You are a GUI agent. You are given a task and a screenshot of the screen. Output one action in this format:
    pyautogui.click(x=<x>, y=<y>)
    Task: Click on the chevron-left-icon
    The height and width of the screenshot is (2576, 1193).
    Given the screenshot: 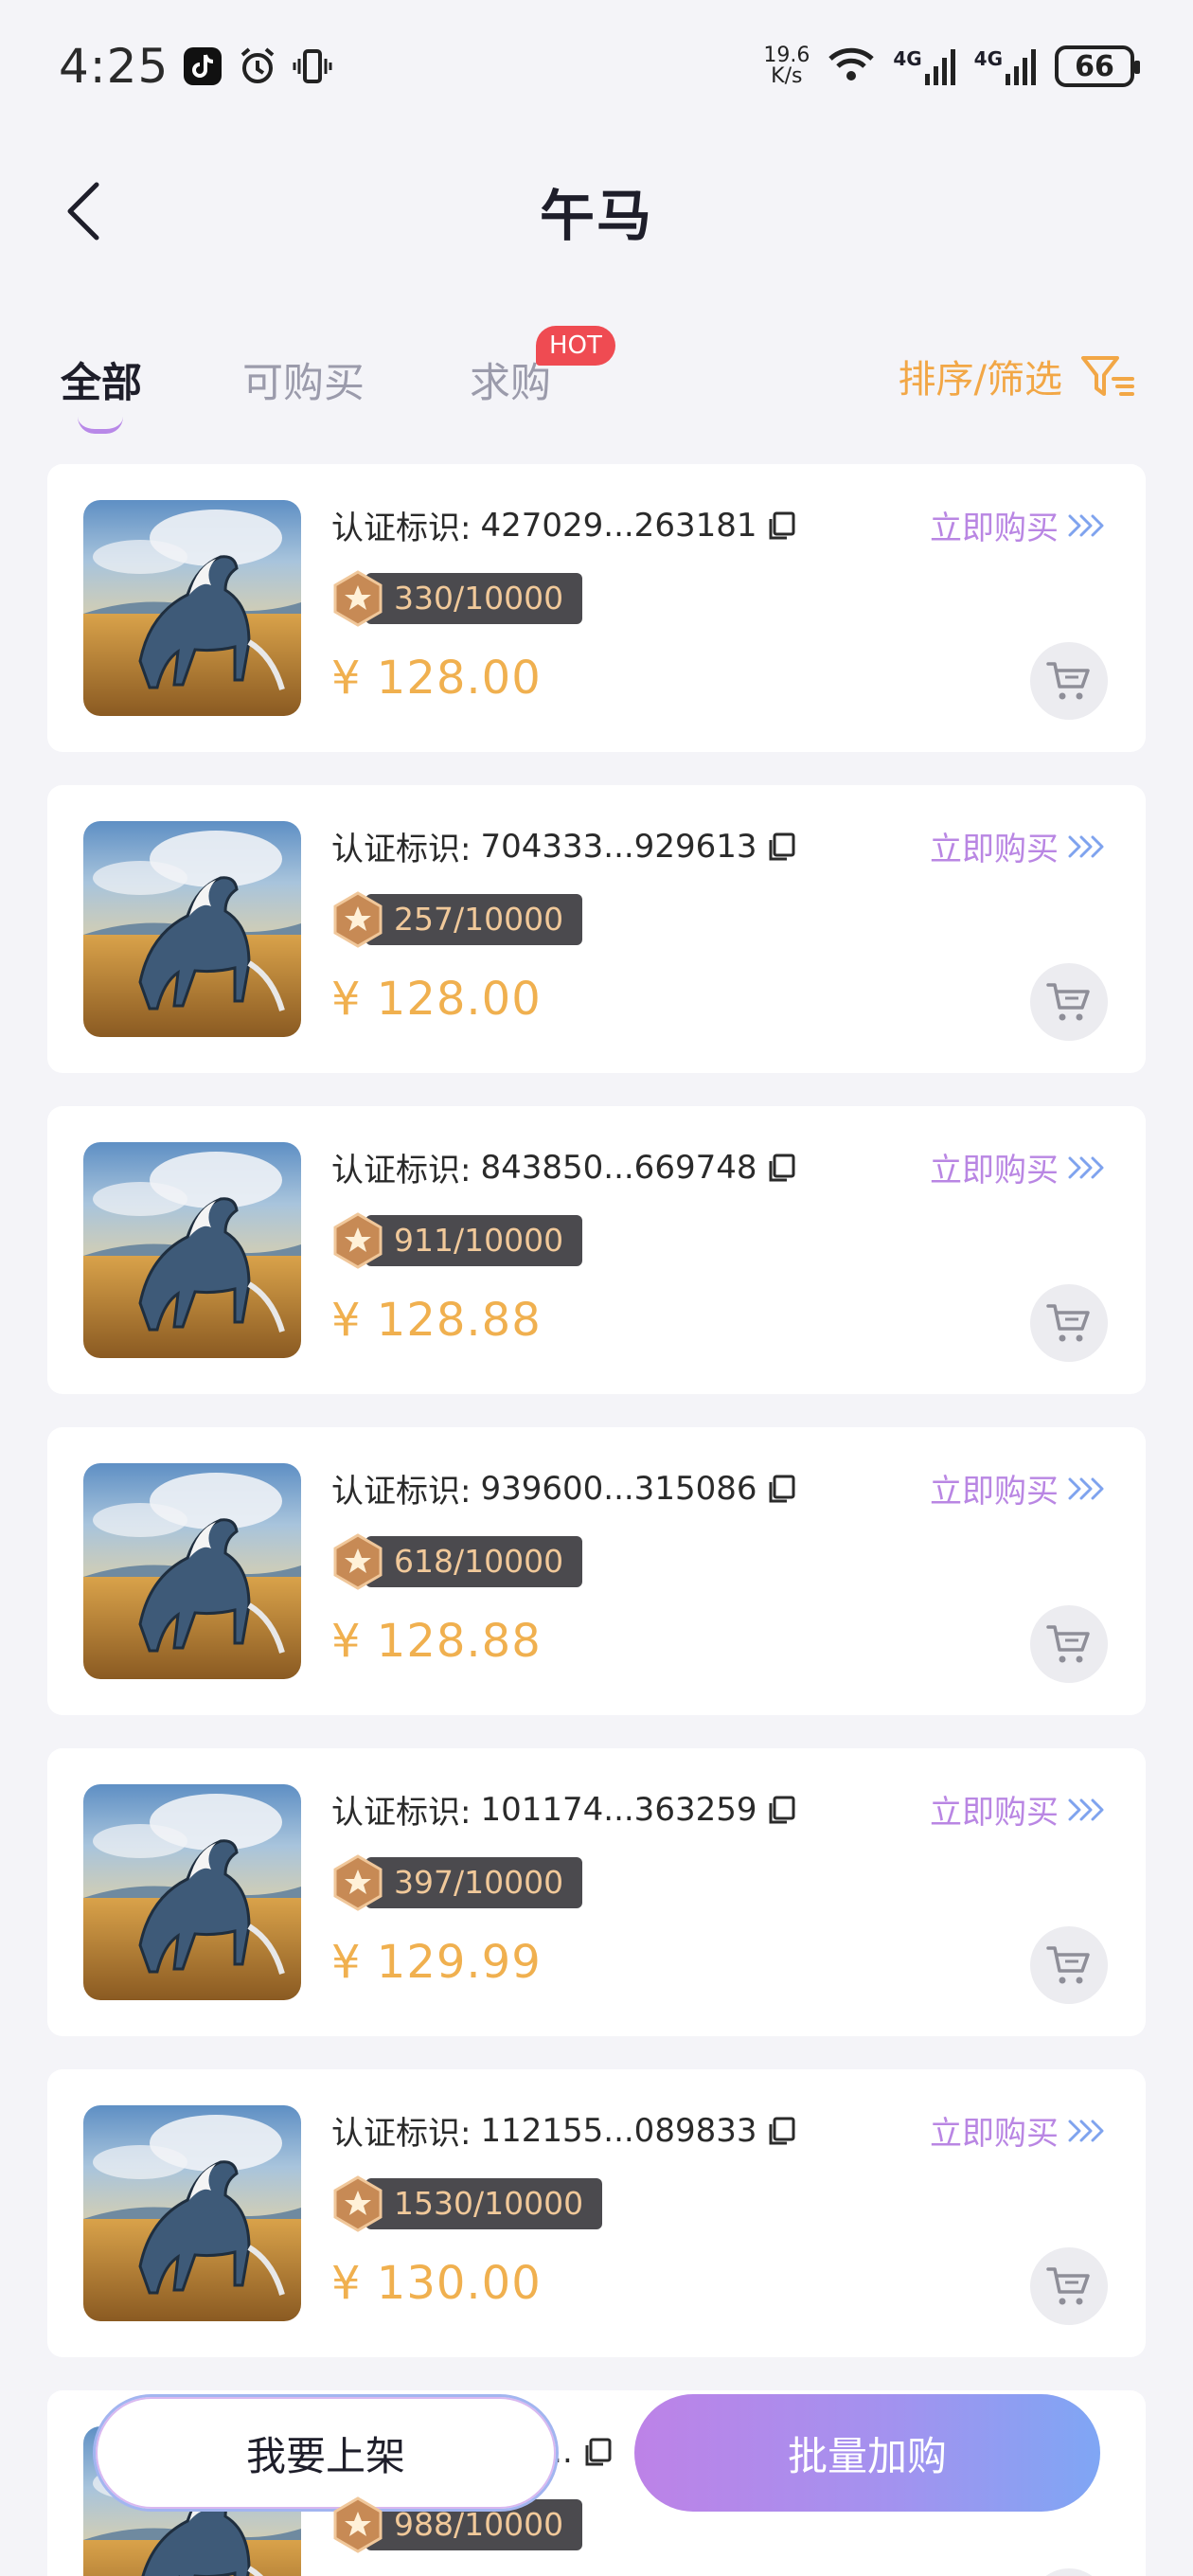 What is the action you would take?
    pyautogui.click(x=83, y=211)
    